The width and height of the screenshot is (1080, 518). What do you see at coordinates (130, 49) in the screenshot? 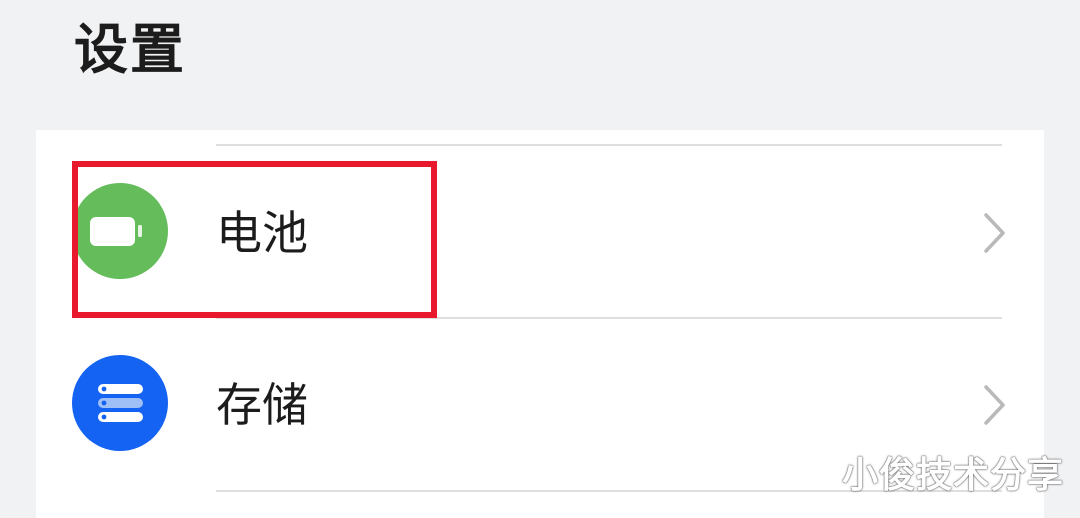
I see `page-title: 设置` at bounding box center [130, 49].